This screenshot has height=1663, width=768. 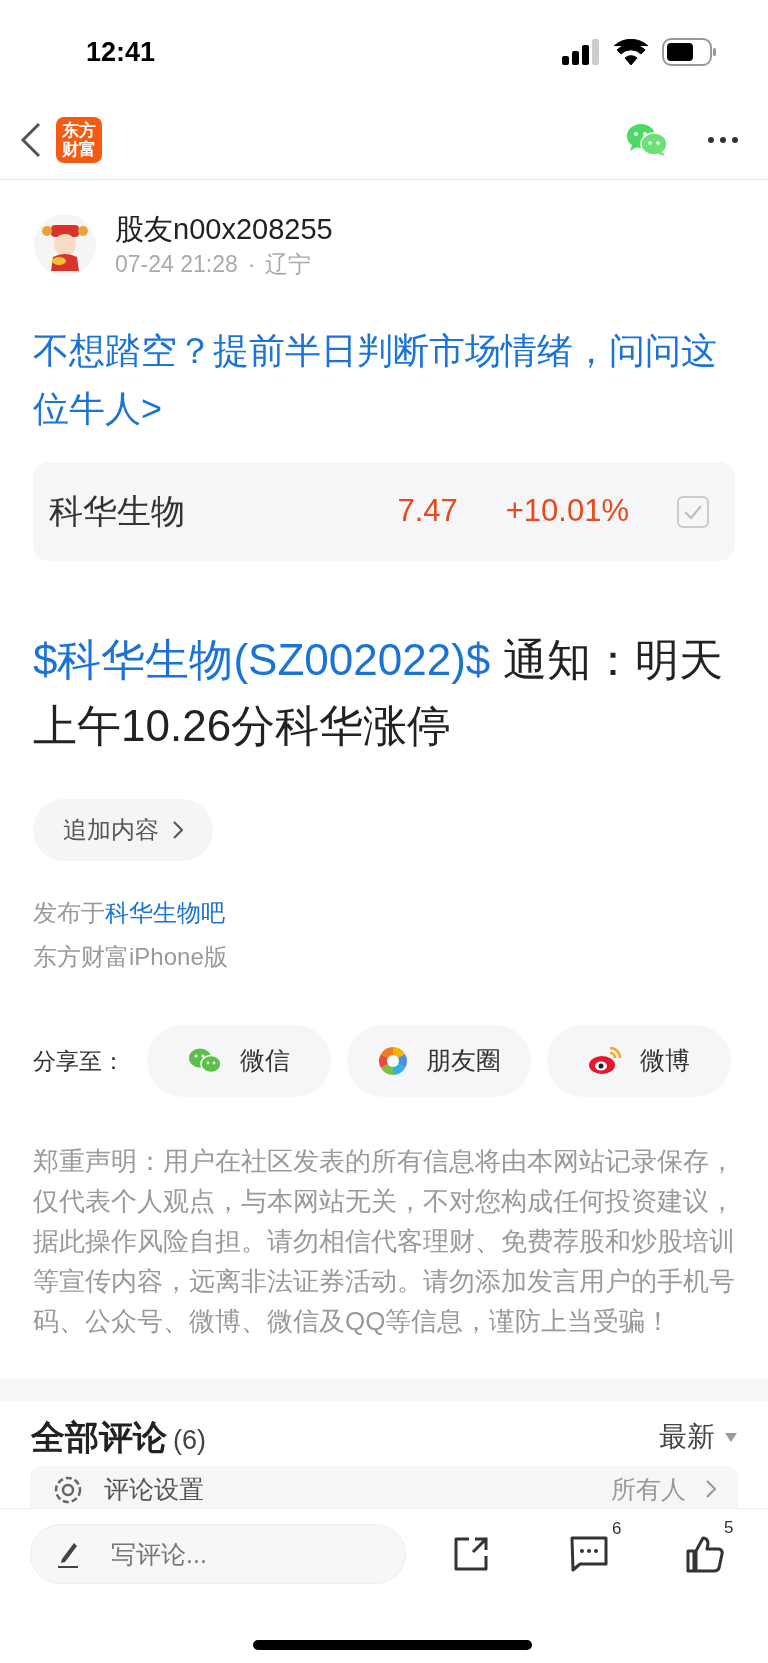 What do you see at coordinates (384, 511) in the screenshot?
I see `stock-card: 科华生物 7.47 +10.01%` at bounding box center [384, 511].